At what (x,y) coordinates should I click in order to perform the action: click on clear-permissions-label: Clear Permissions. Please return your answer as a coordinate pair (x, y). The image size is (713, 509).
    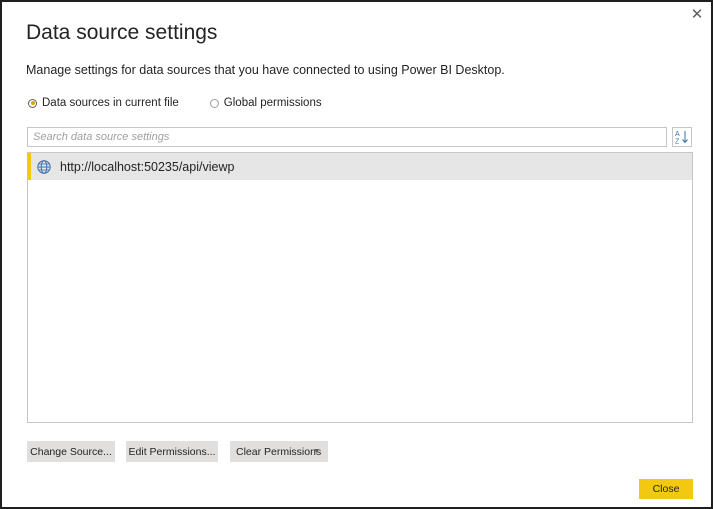
    Looking at the image, I should click on (279, 451).